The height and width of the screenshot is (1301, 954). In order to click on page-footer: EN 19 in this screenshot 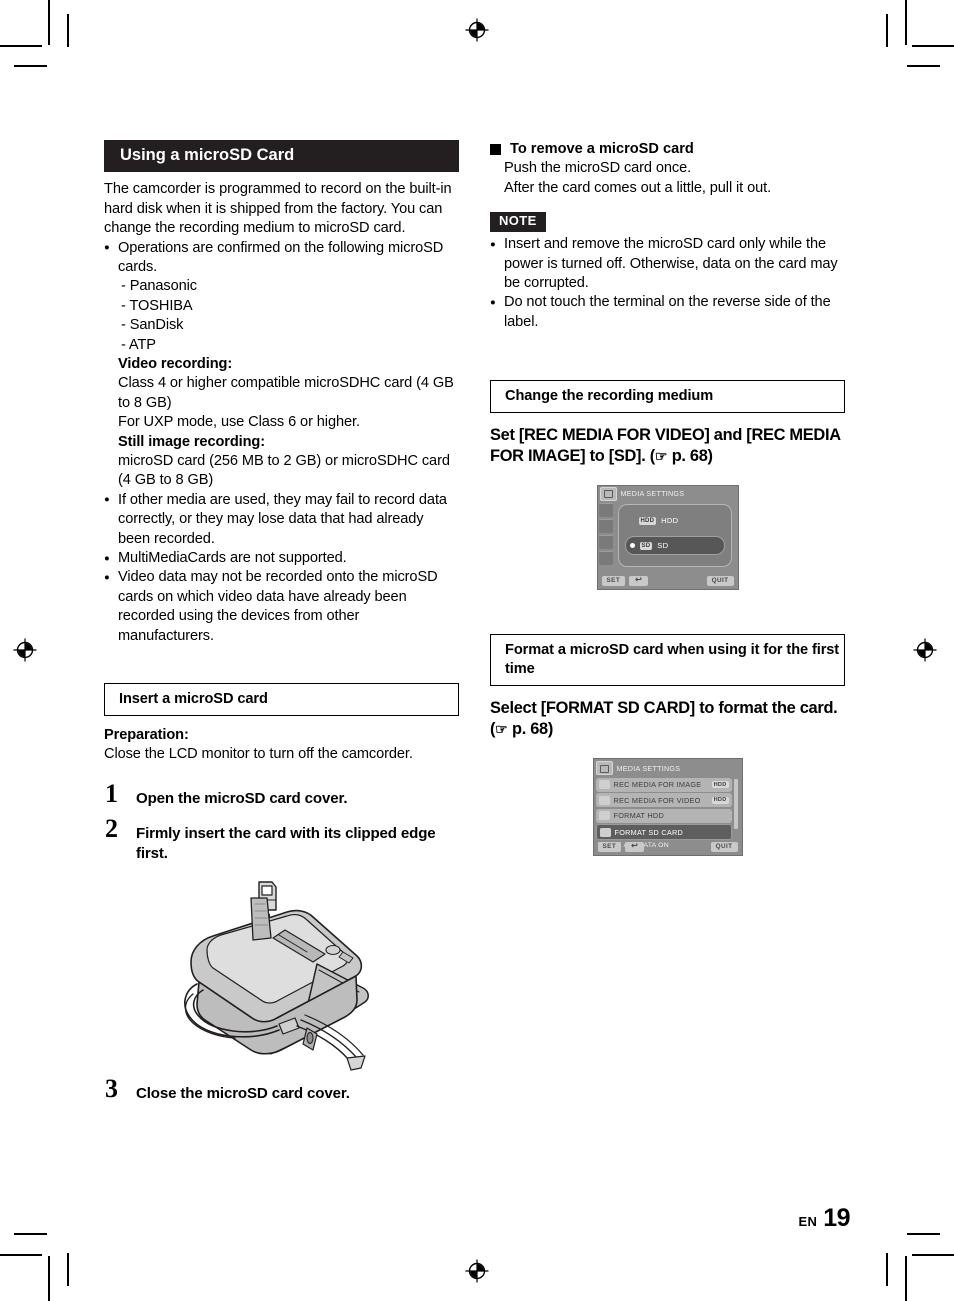, I will do `click(824, 1218)`.